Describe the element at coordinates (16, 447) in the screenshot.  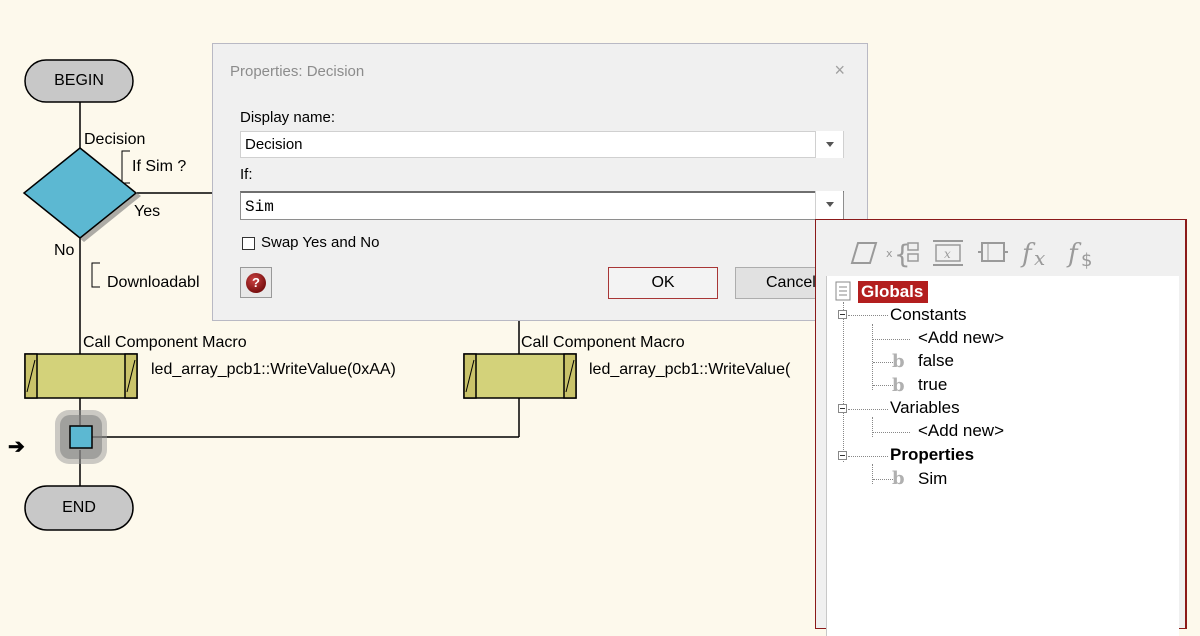
I see `current-step-arrow-icon: ➔` at that location.